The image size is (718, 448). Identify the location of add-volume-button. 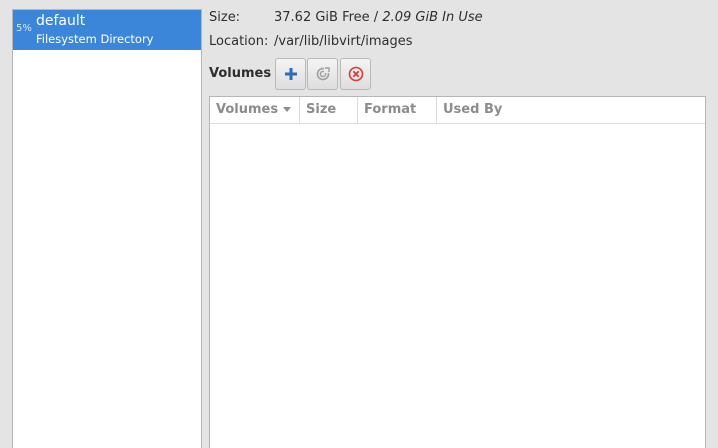
(290, 74).